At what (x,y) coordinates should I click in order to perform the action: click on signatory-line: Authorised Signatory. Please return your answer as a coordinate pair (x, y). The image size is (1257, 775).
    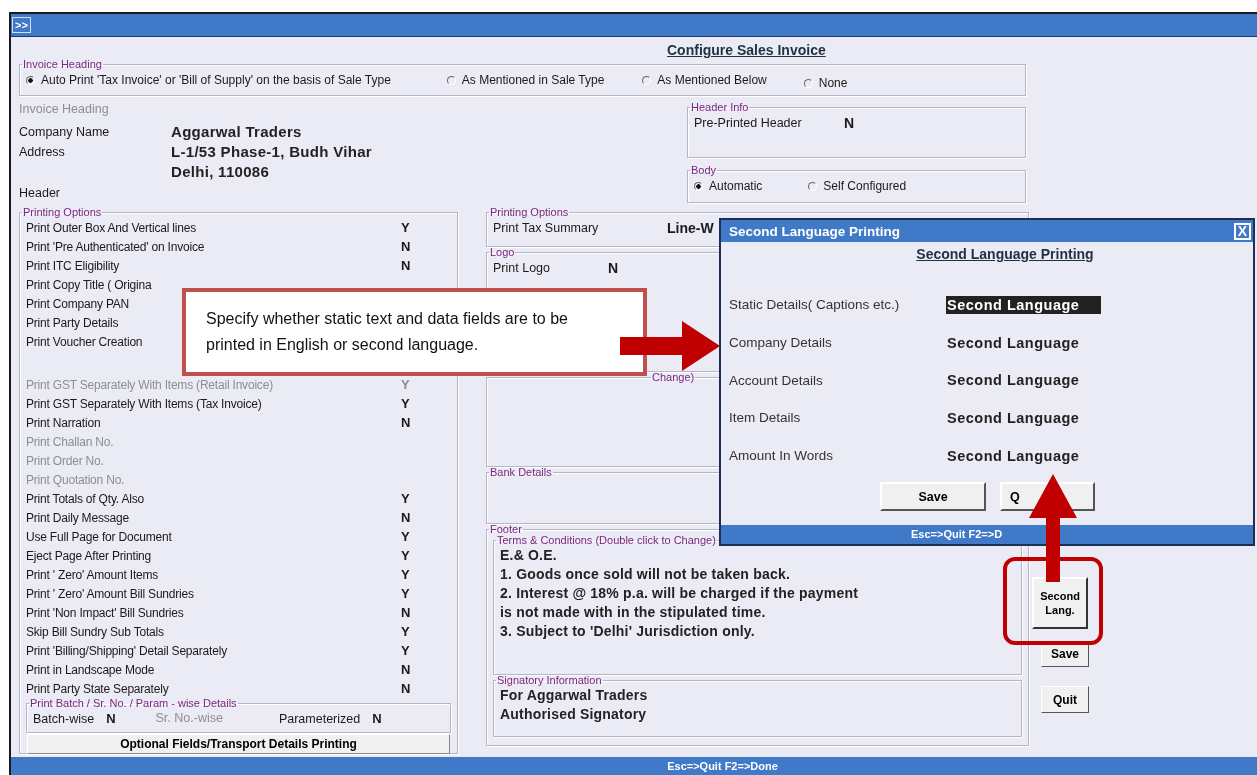
    Looking at the image, I should click on (573, 714).